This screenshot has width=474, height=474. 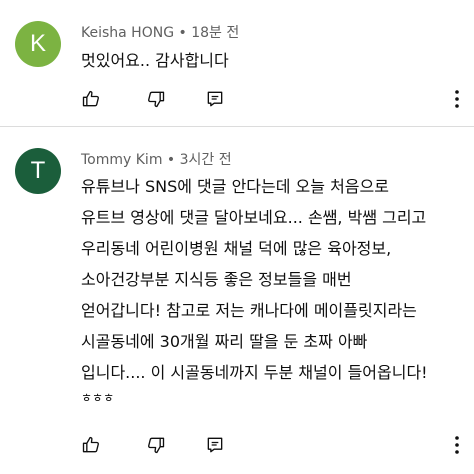 I want to click on avatar-letter: K, so click(x=37, y=43).